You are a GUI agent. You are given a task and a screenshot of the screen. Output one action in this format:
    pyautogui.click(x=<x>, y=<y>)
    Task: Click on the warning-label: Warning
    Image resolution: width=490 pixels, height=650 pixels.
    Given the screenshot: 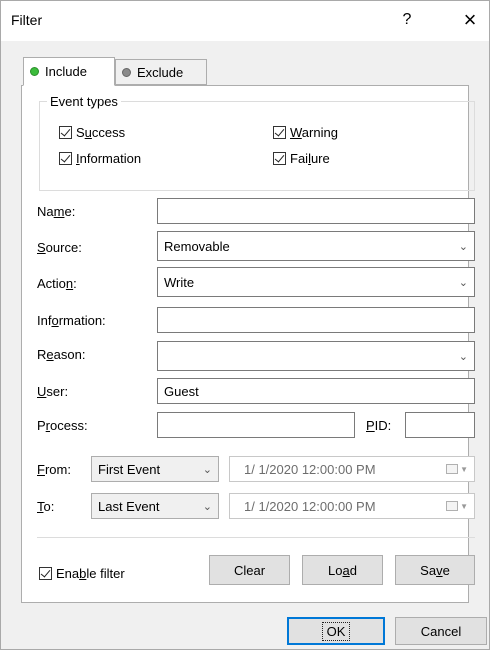 What is the action you would take?
    pyautogui.click(x=314, y=132)
    